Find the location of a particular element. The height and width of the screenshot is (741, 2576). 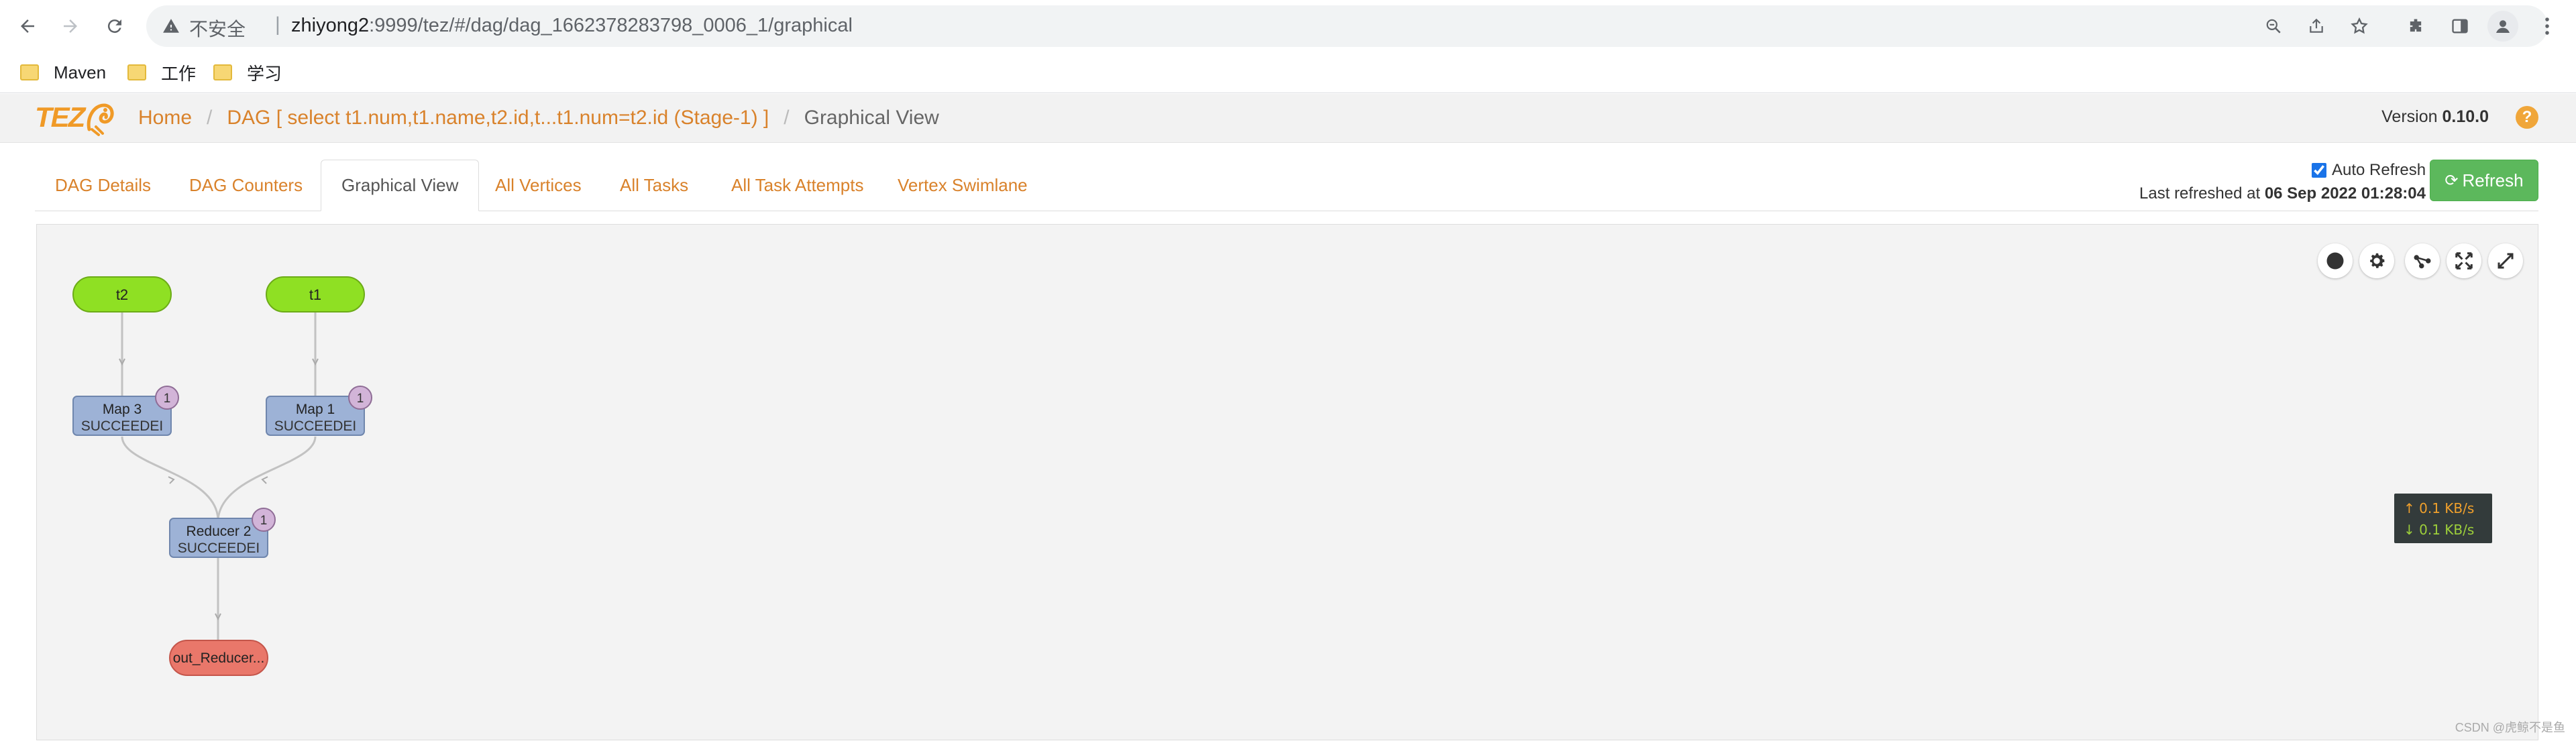

bookmark-work: 工作 is located at coordinates (161, 72).